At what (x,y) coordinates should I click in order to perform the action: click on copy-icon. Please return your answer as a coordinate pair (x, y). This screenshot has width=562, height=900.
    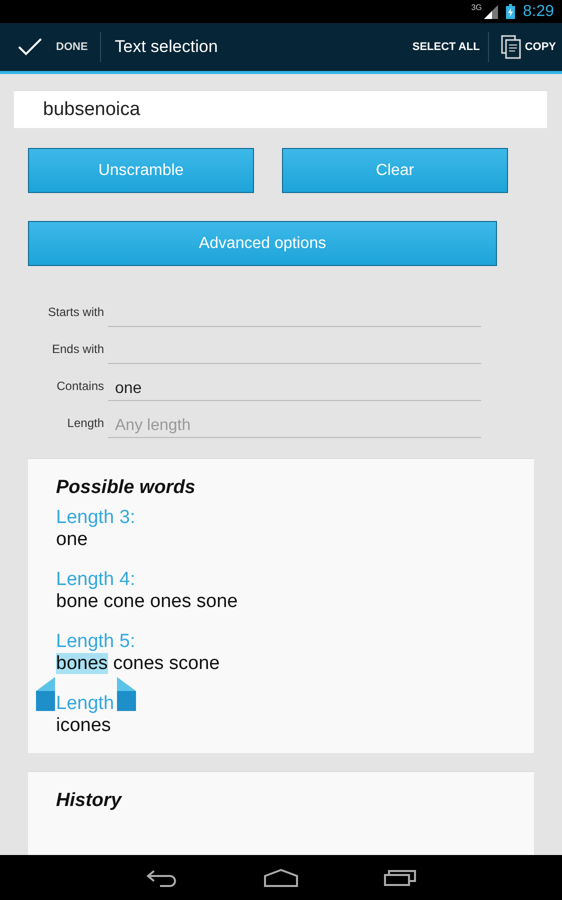
    Looking at the image, I should click on (510, 47).